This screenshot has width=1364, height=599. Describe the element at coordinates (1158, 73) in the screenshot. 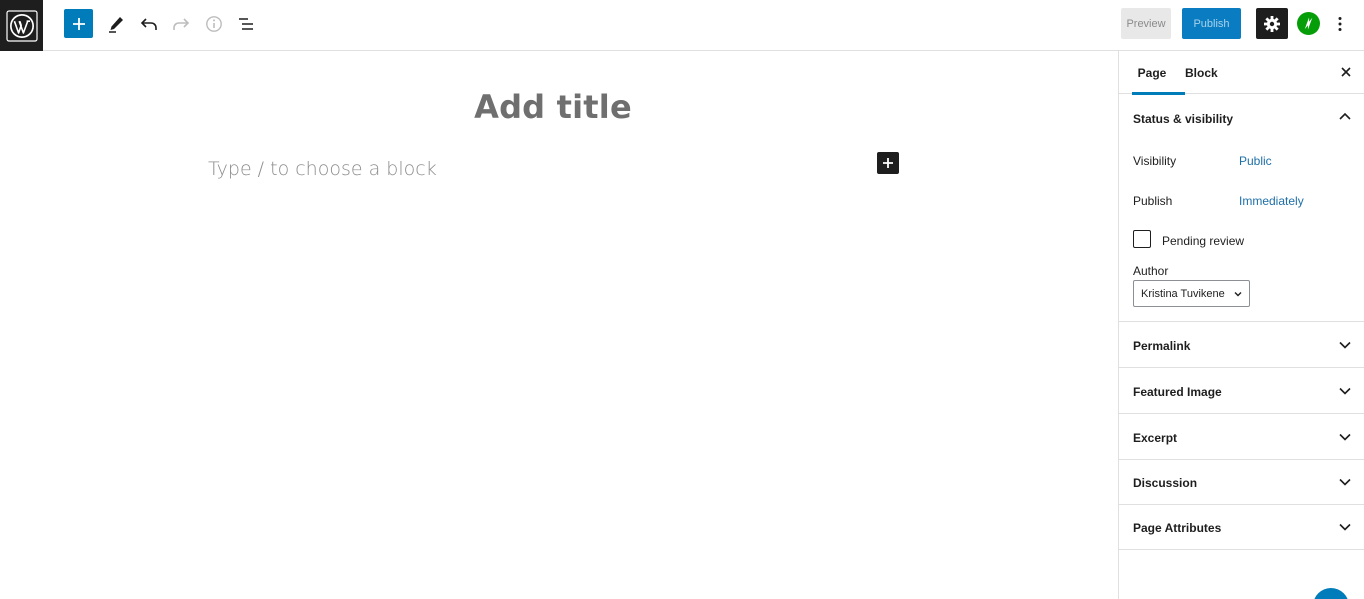

I see `tab-page: Page` at that location.